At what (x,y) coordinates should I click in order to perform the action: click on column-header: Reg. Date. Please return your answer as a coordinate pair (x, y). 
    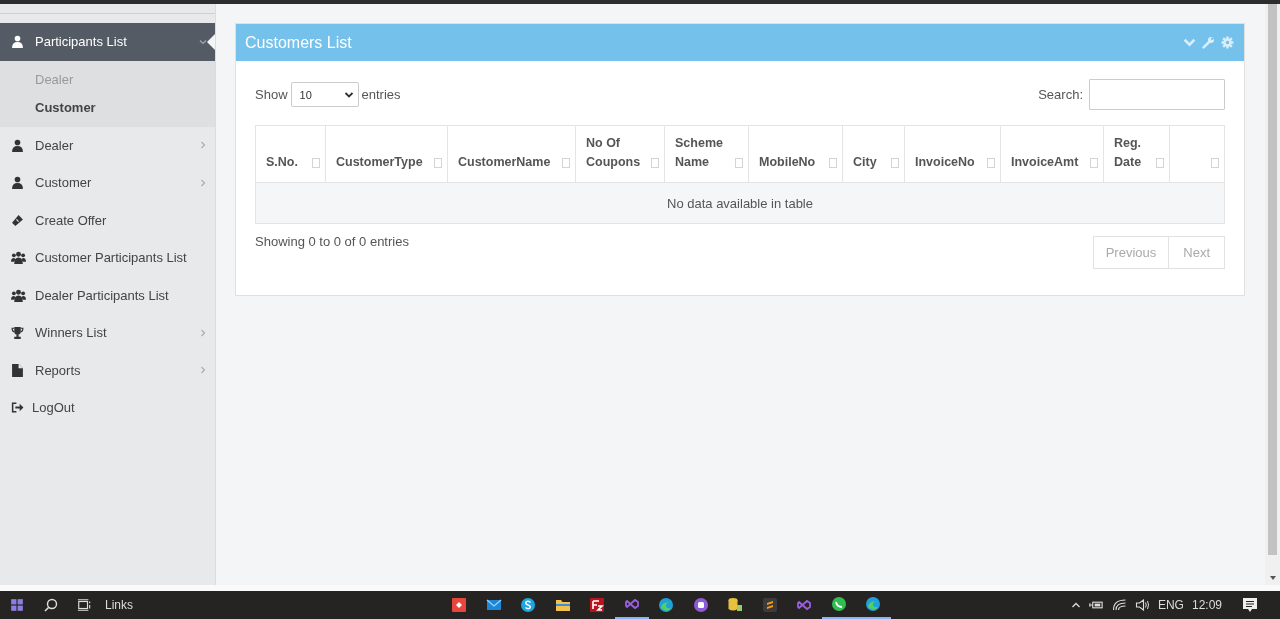
    Looking at the image, I should click on (1136, 154).